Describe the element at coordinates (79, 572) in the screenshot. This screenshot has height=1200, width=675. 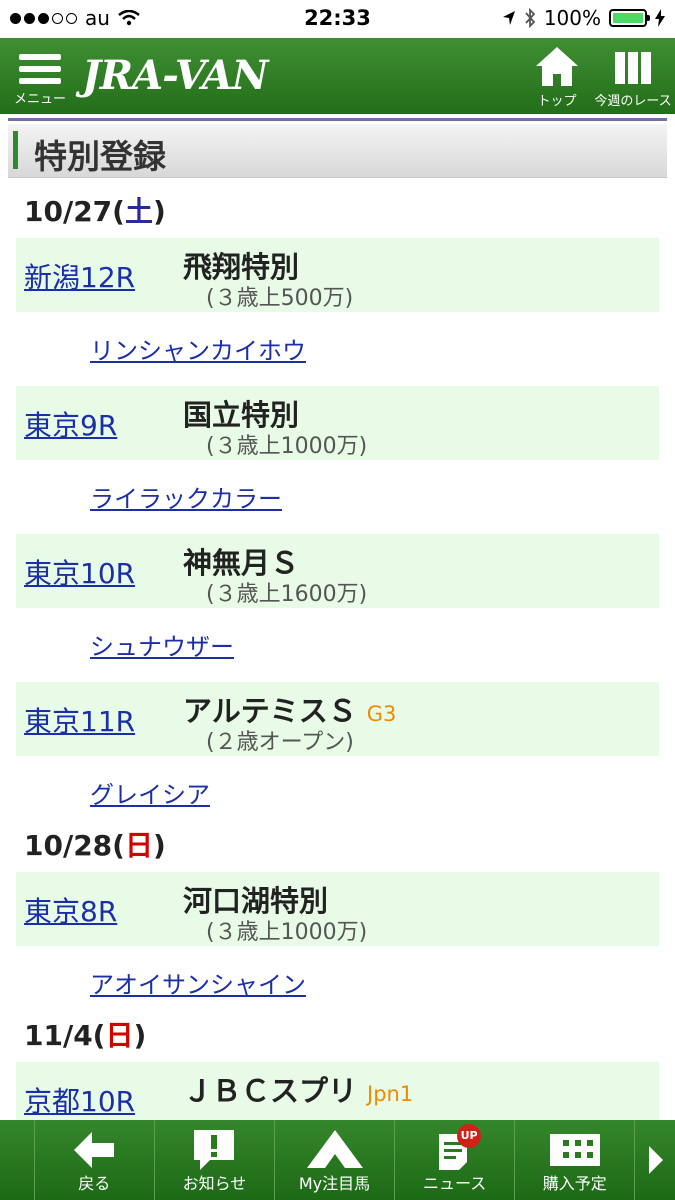
I see `race-number-link: 東京10R` at that location.